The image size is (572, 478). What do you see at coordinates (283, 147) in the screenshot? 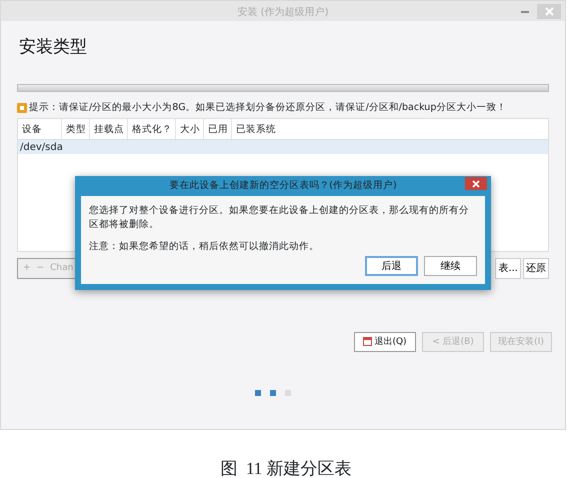
I see `table-row: /dev/sda` at bounding box center [283, 147].